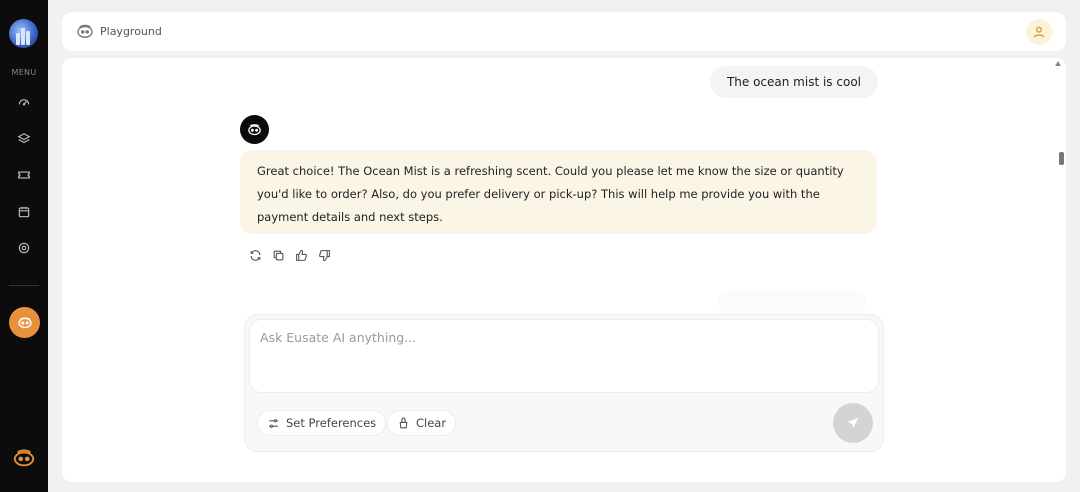 Image resolution: width=1080 pixels, height=492 pixels. Describe the element at coordinates (331, 423) in the screenshot. I see `set-preferences-label: Set Preferences` at that location.